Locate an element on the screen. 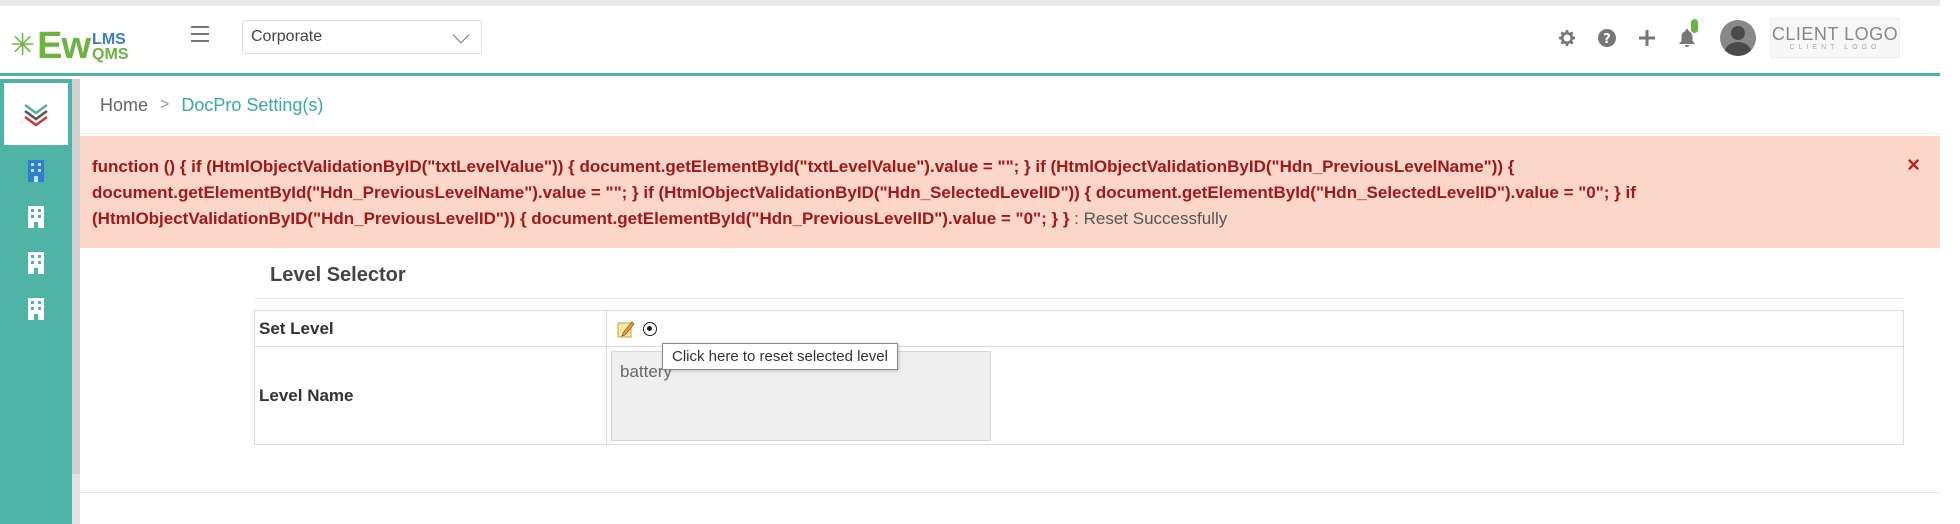  sidebar-item-building-active is located at coordinates (36, 171).